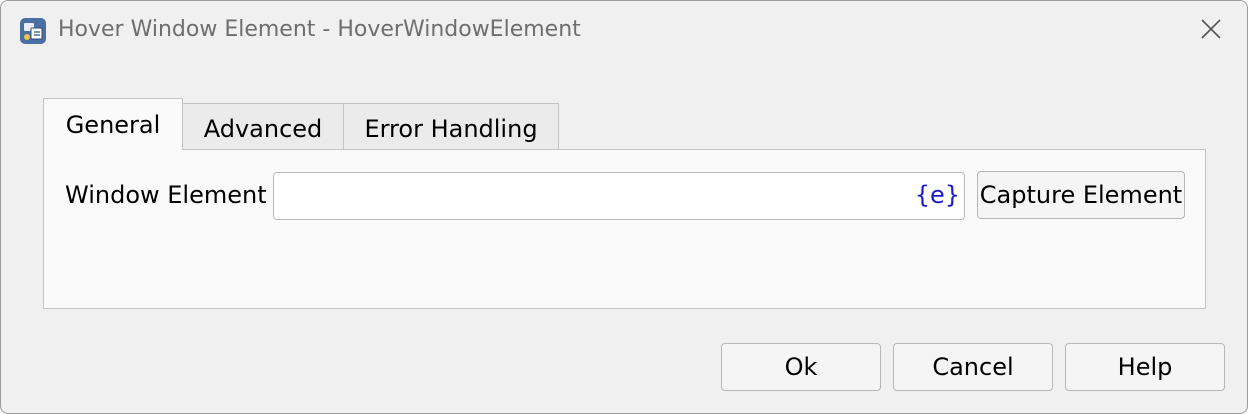 This screenshot has height=414, width=1248. I want to click on tab-general: General, so click(113, 124).